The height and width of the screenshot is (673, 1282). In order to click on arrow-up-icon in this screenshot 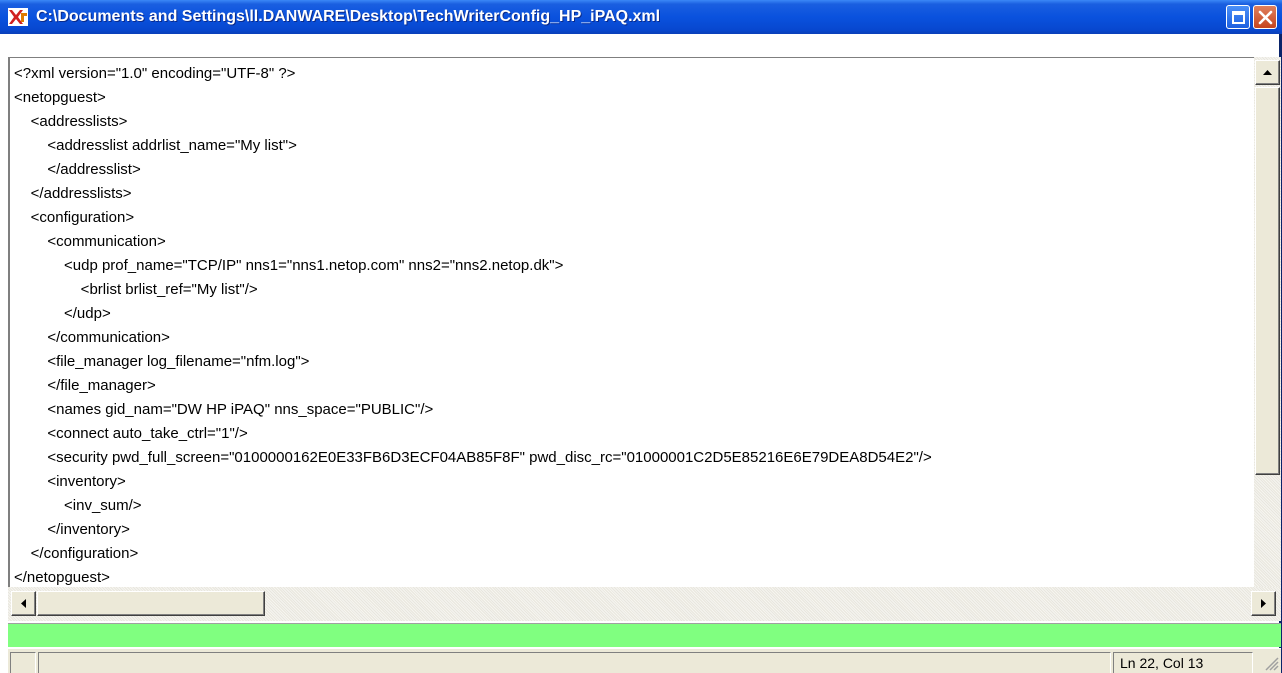, I will do `click(1267, 72)`.